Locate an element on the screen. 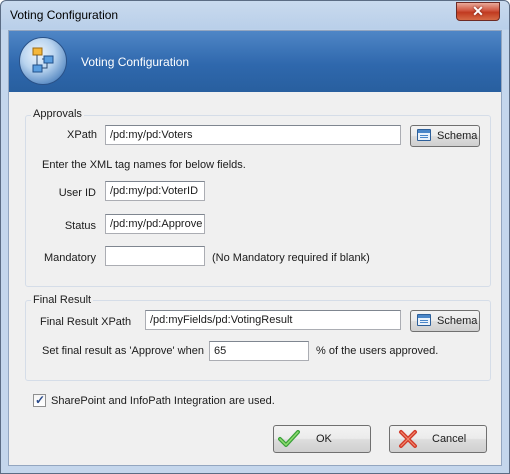  ok-check-icon is located at coordinates (289, 438).